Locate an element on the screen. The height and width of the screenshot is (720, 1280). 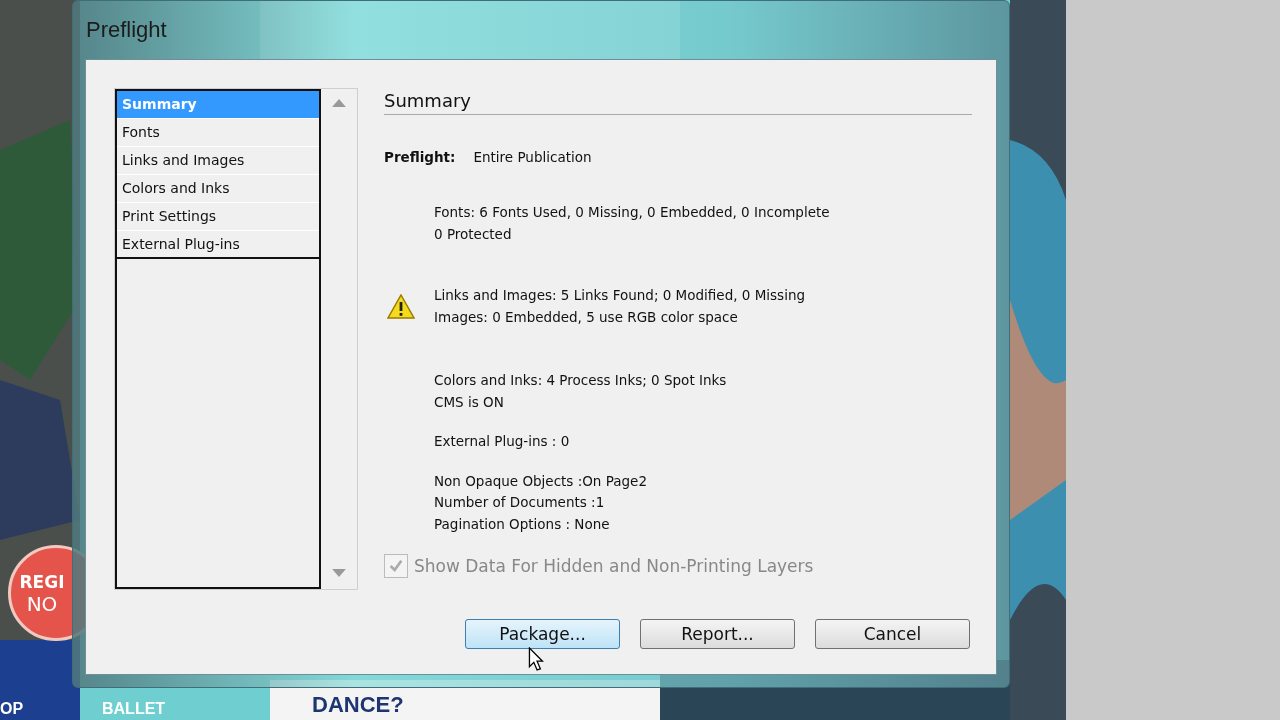
field-value: Entire Publication is located at coordinates (532, 157).